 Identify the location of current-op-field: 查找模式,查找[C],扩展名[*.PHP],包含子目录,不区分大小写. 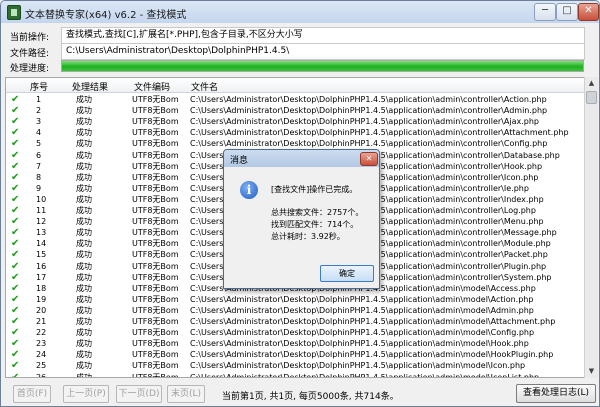
(323, 35).